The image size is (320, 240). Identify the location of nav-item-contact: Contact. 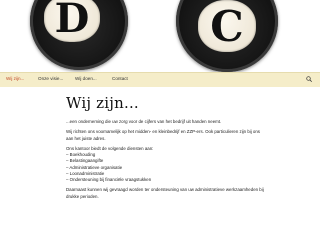
(120, 78).